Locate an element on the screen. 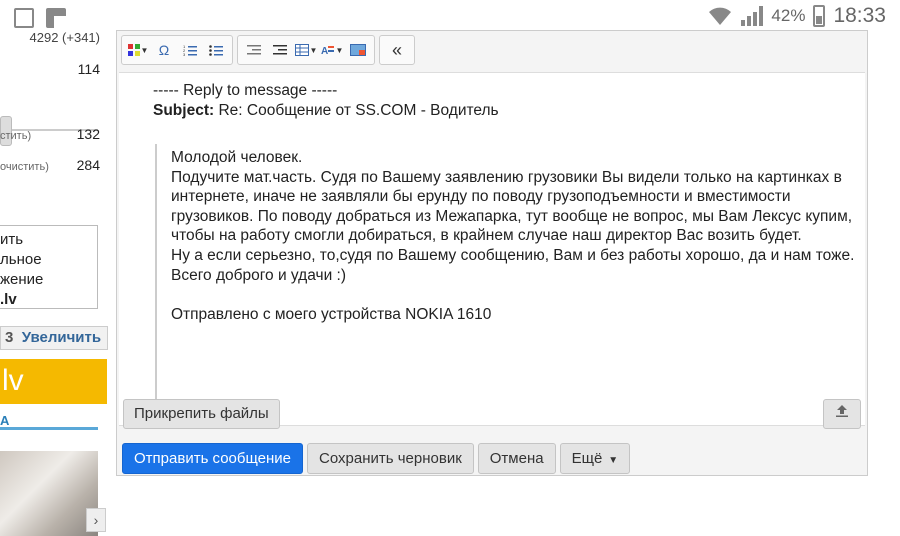 The width and height of the screenshot is (900, 536). sidebar-link: А is located at coordinates (4, 420).